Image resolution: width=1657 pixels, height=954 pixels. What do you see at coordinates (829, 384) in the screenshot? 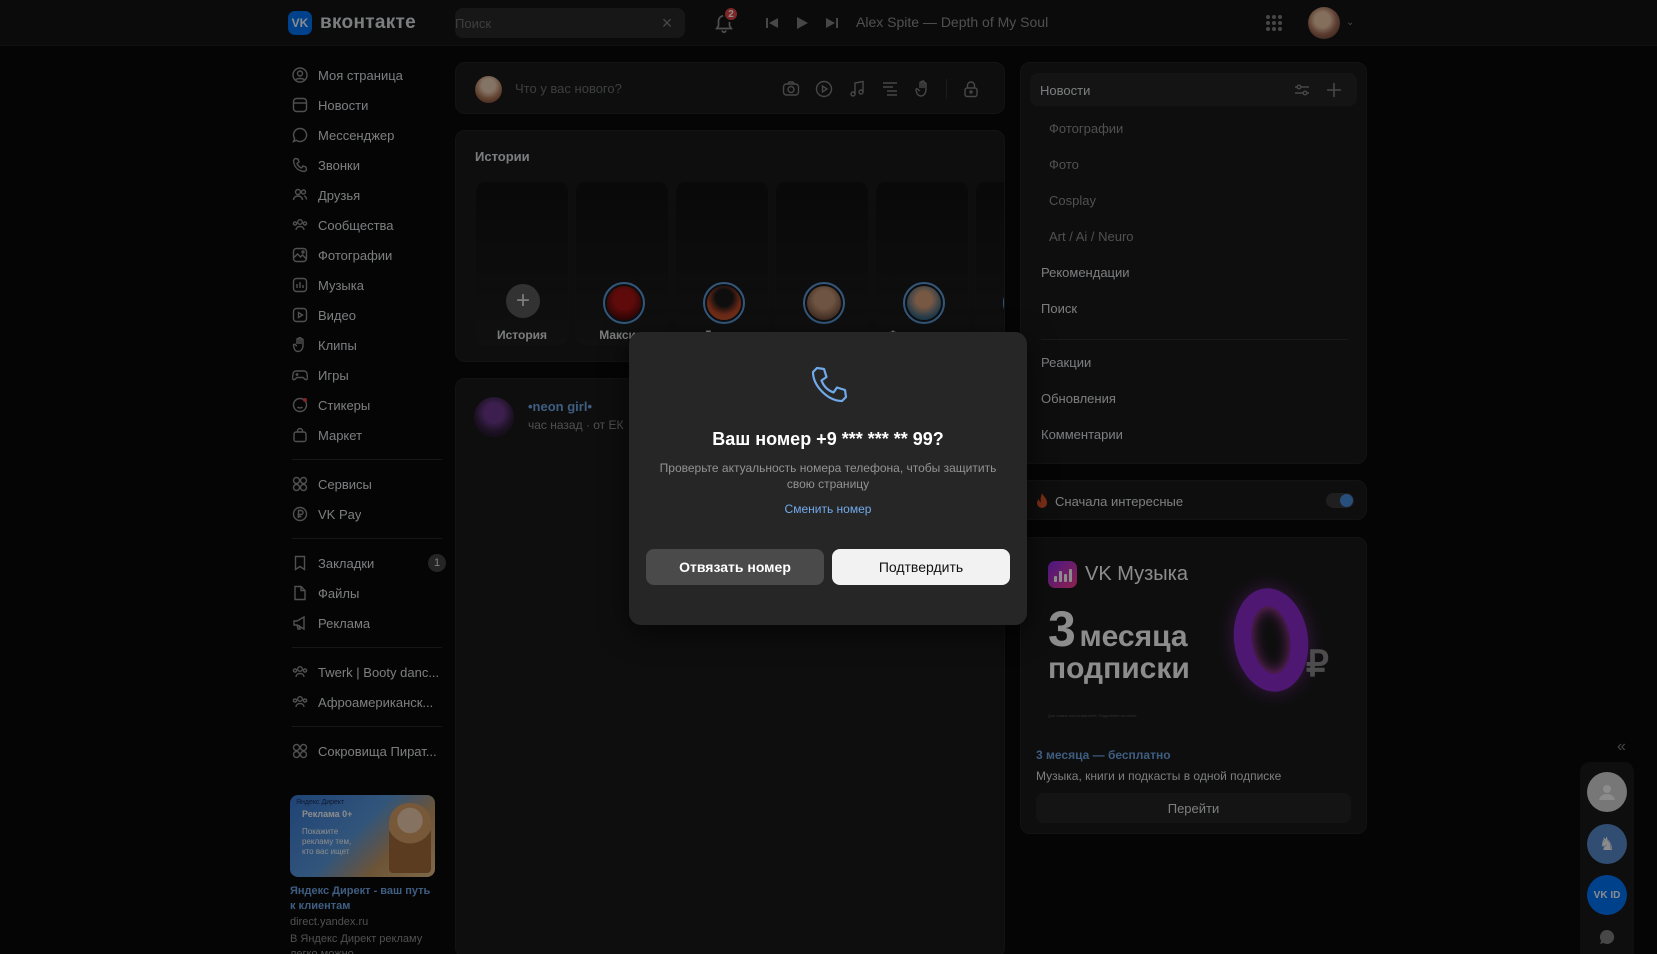
I see `phone-icon` at bounding box center [829, 384].